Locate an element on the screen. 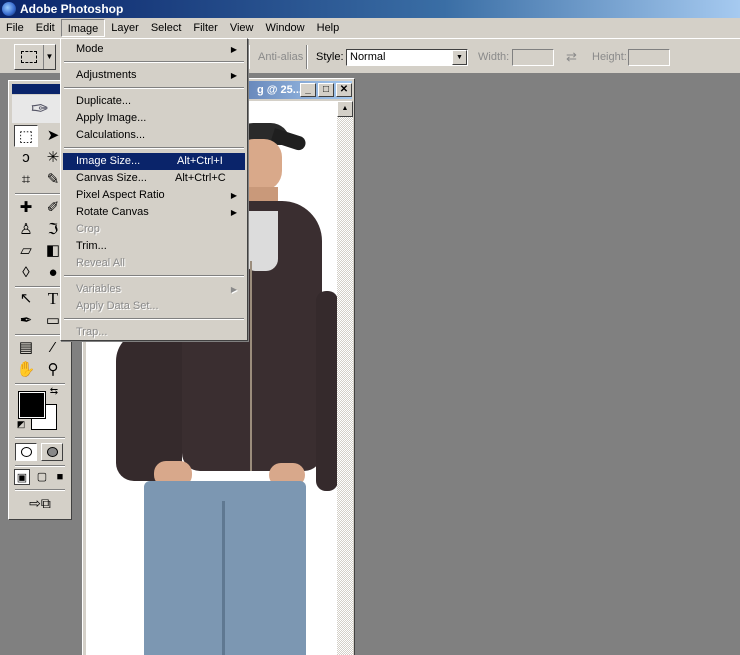  menu-item-image-size: Image Size... Alt+Ctrl+I is located at coordinates (154, 161).